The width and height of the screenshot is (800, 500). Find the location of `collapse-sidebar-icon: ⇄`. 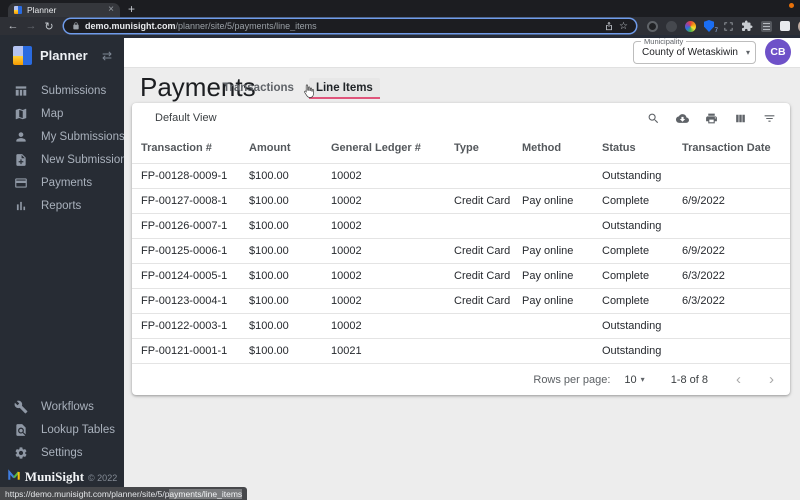

collapse-sidebar-icon: ⇄ is located at coordinates (107, 56).